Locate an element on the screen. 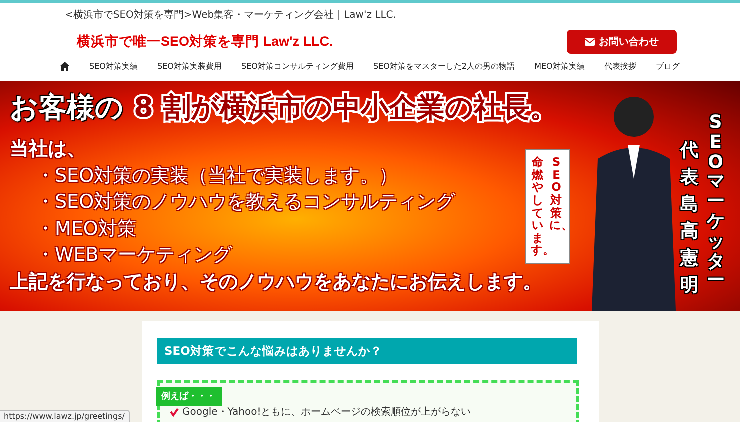 This screenshot has width=740, height=422. nav-link: SEO対策コンサルティング費用 is located at coordinates (298, 66).